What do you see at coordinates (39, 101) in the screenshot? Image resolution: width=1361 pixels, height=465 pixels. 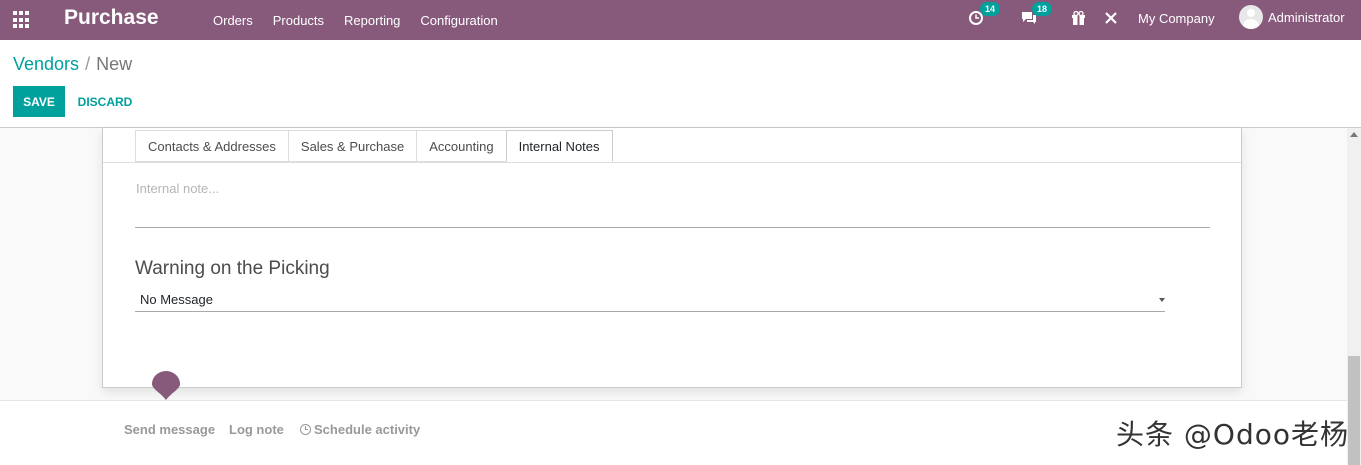 I see `save-button: SAVE` at bounding box center [39, 101].